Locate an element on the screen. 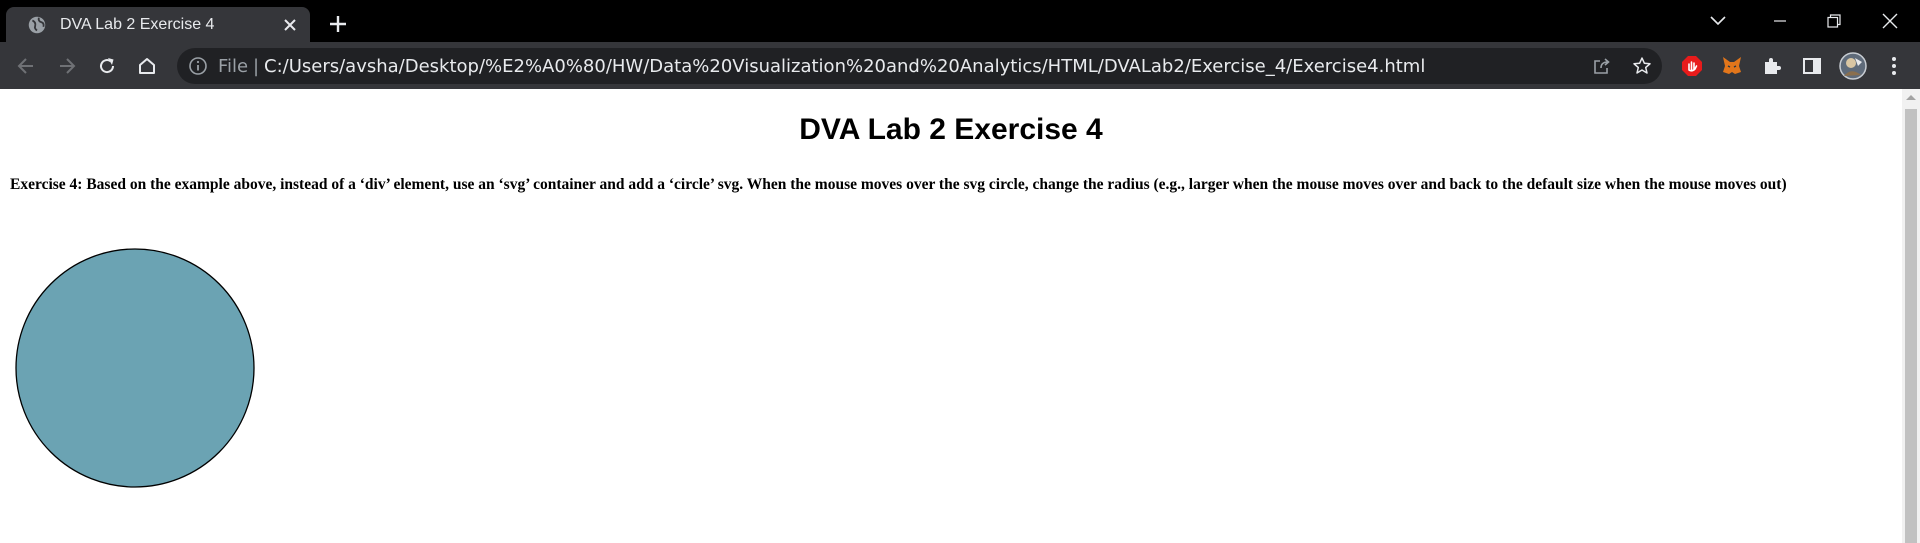 This screenshot has width=1920, height=543. metamask-fox-icon is located at coordinates (1732, 65).